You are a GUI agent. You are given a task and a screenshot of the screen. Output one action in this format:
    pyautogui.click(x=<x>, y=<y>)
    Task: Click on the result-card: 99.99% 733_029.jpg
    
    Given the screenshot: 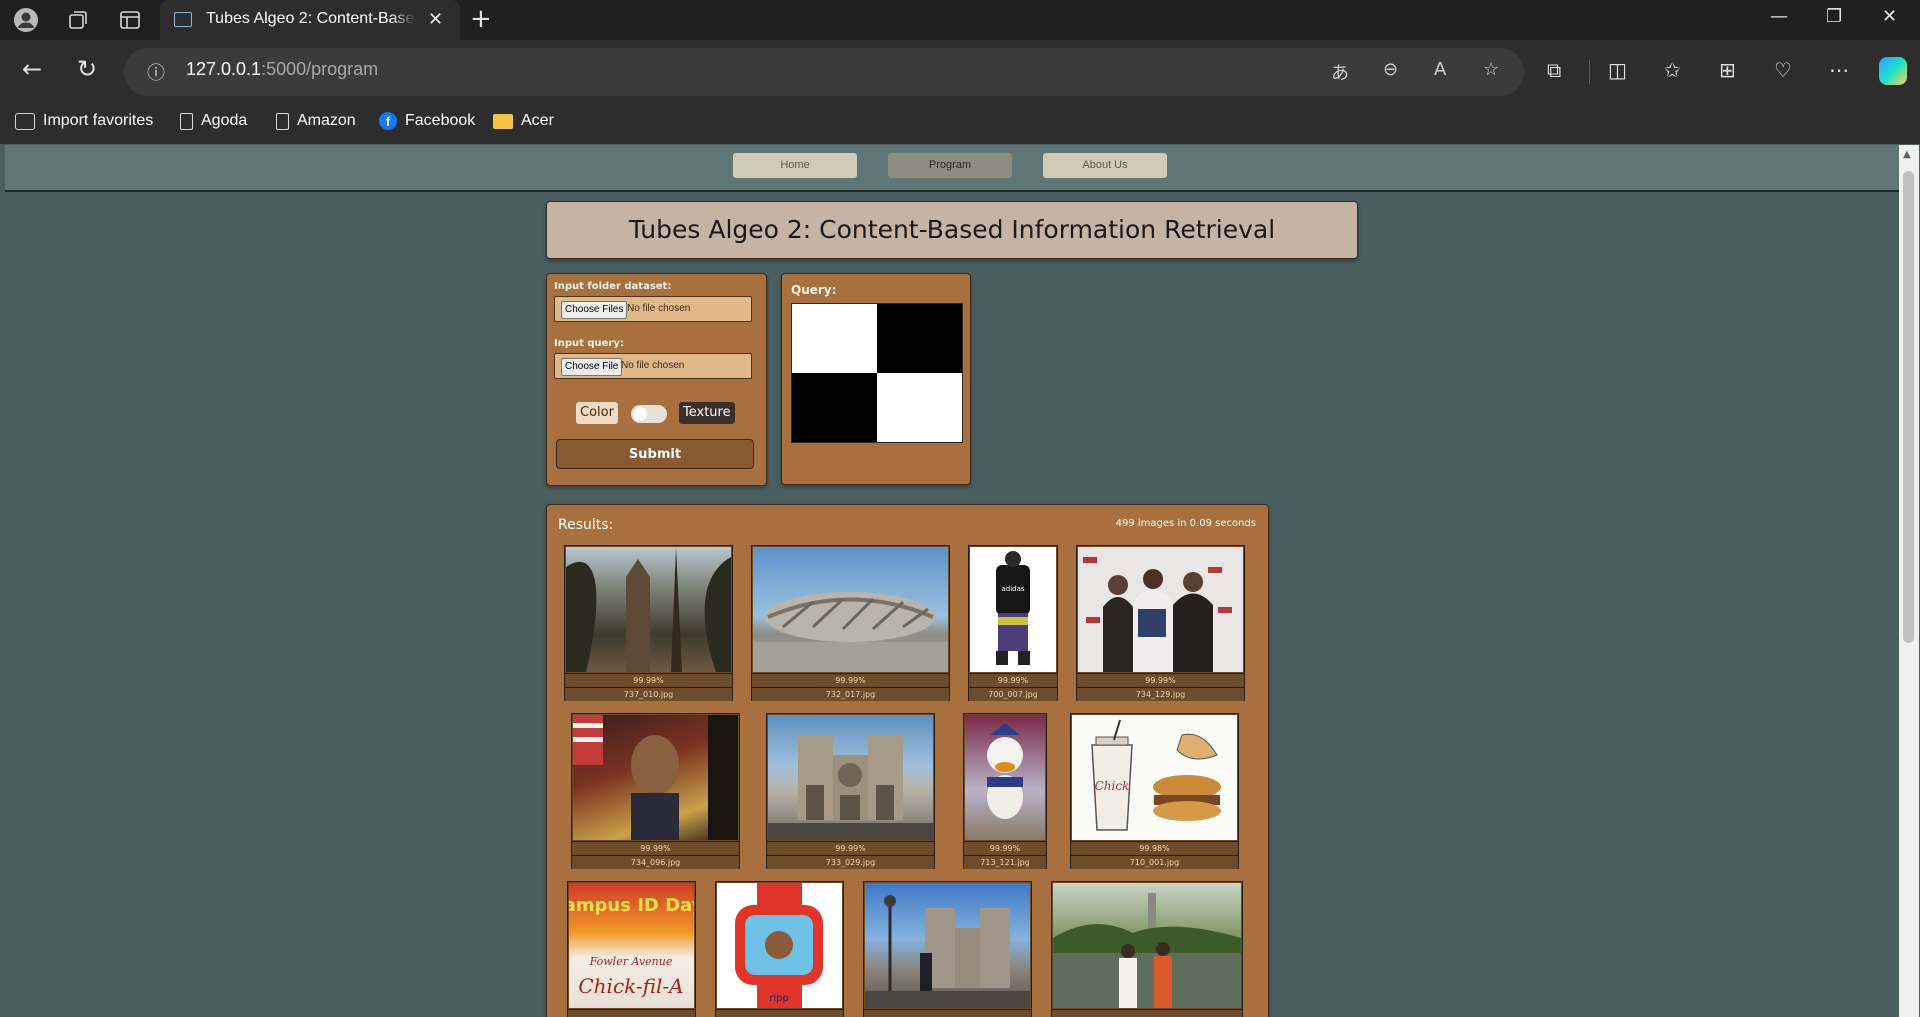 What is the action you would take?
    pyautogui.click(x=850, y=791)
    